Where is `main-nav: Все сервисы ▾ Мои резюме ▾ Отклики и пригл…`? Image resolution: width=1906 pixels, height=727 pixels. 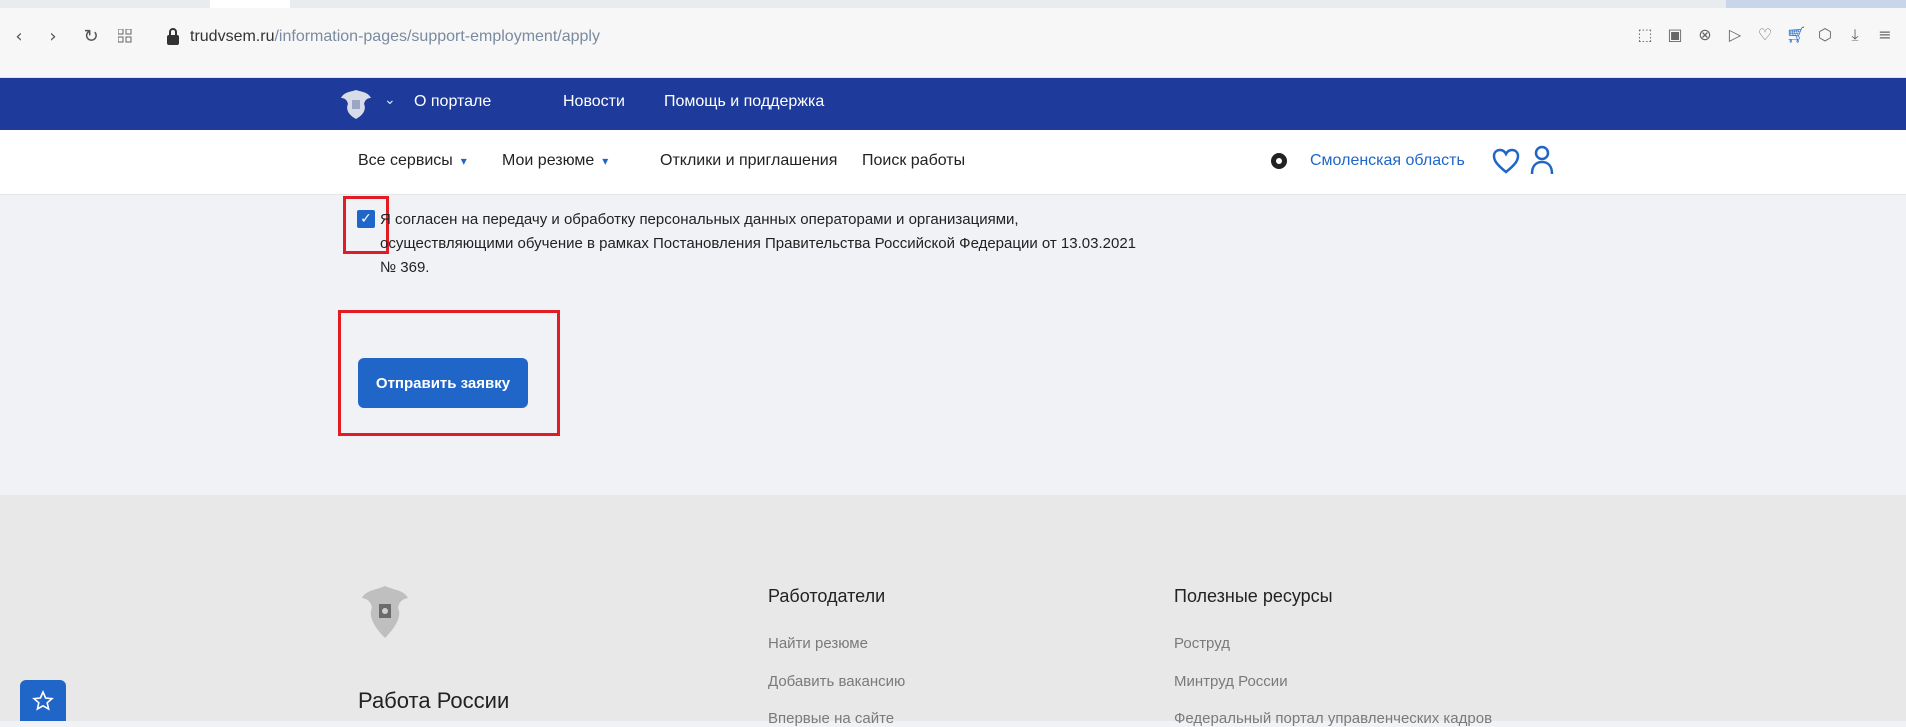 main-nav: Все сервисы ▾ Мои резюме ▾ Отклики и пригл… is located at coordinates (953, 162).